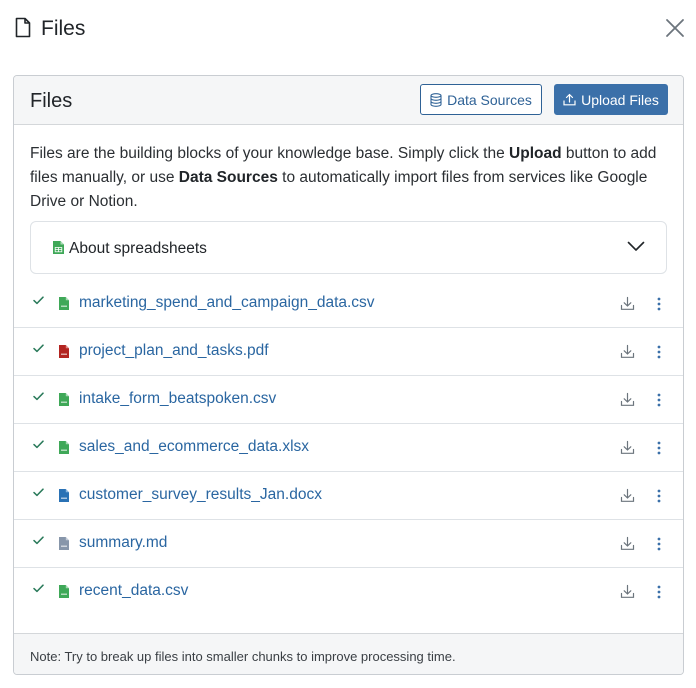  I want to click on xlsx-file-icon, so click(64, 447).